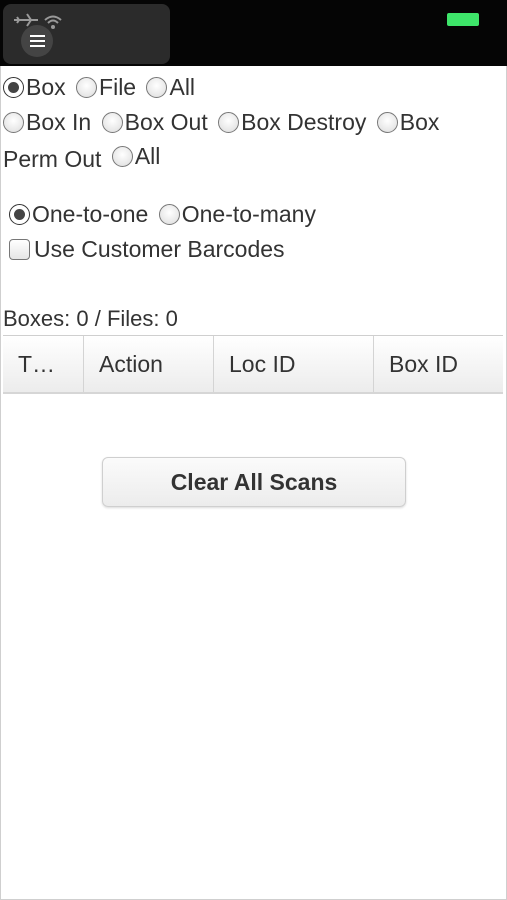 Image resolution: width=507 pixels, height=900 pixels. I want to click on action-type-group-cont: Perm Out All, so click(83, 158).